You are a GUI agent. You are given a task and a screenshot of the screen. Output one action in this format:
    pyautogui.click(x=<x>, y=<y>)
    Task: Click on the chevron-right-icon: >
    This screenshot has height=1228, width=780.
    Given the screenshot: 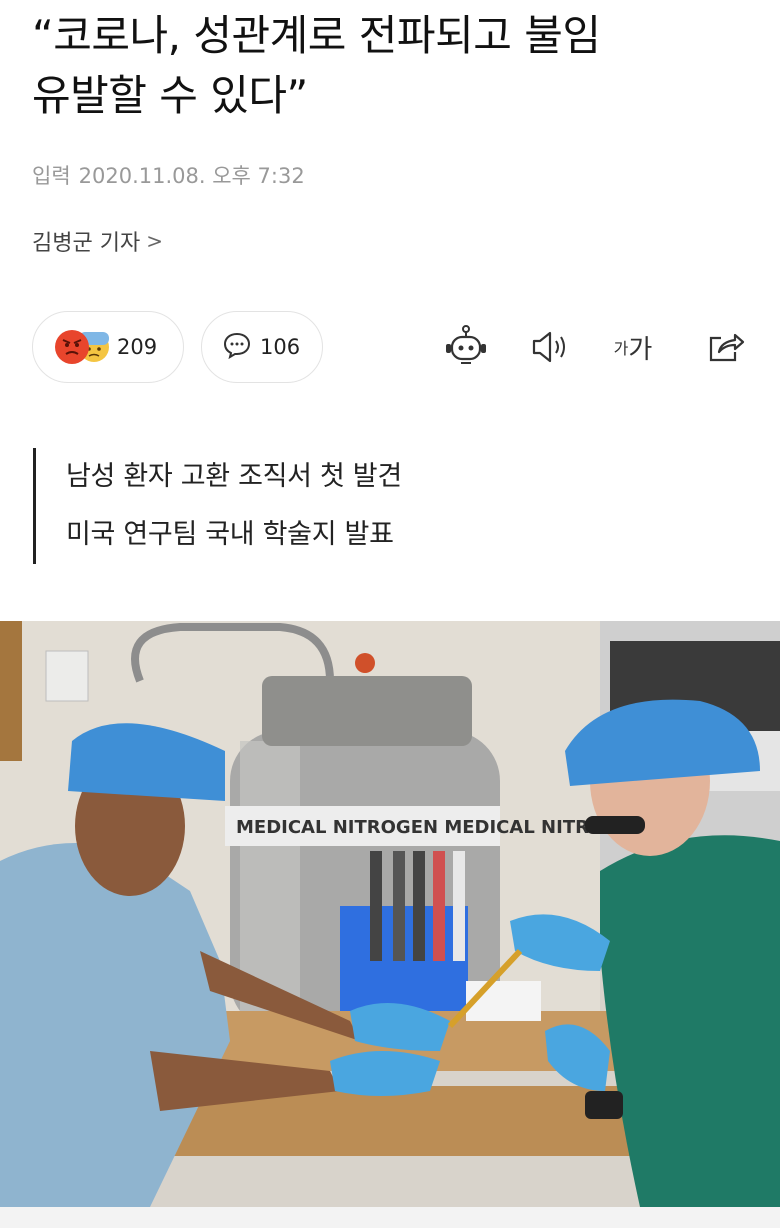 What is the action you would take?
    pyautogui.click(x=154, y=241)
    